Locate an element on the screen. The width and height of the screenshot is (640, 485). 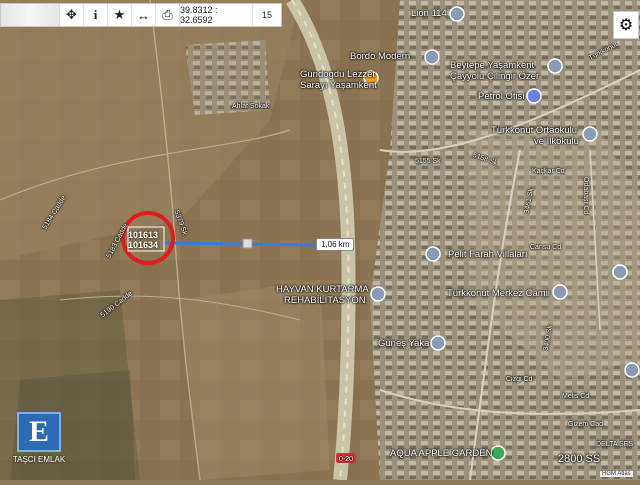
label-gunes: Güneş Yaka is located at coordinates (404, 343).